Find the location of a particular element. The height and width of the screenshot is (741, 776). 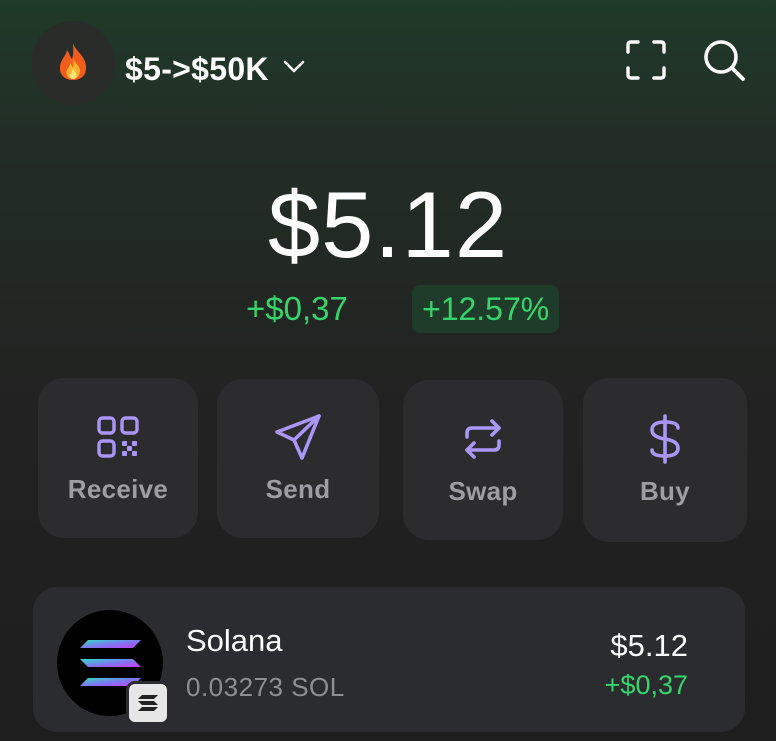

receive-button: Receive is located at coordinates (118, 458).